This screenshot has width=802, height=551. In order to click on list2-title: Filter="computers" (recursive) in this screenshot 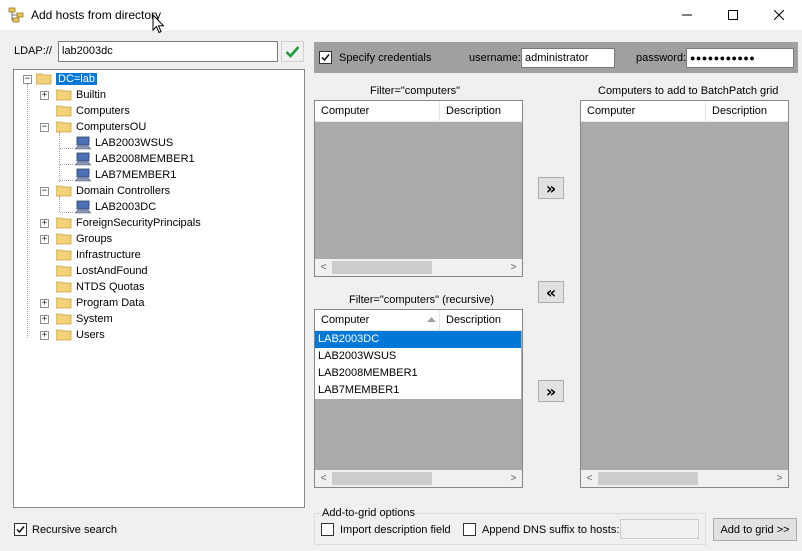, I will do `click(422, 300)`.